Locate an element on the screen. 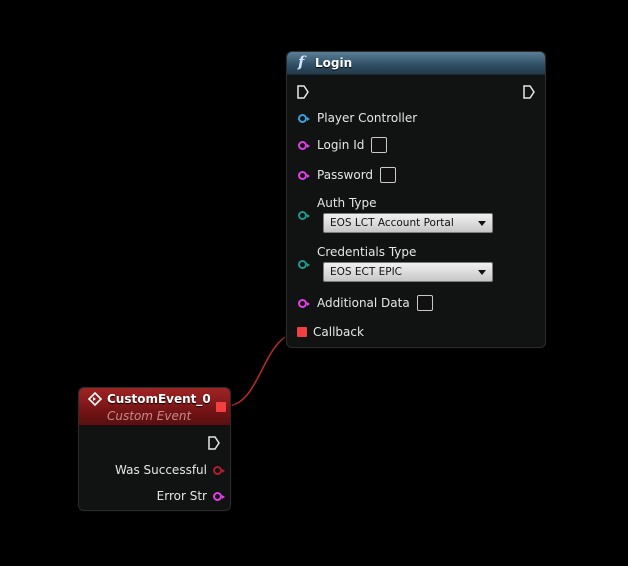 Image resolution: width=628 pixels, height=566 pixels. error-str-pin: Error Str is located at coordinates (190, 496).